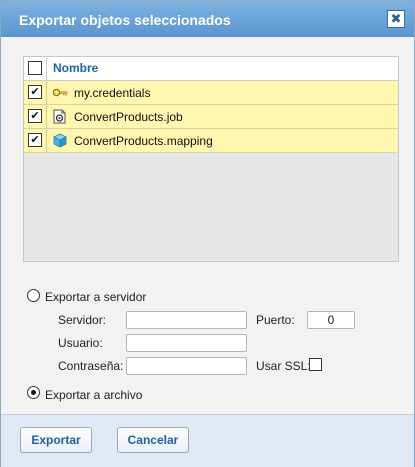 This screenshot has width=415, height=467. I want to click on list-item: ✔ ConvertProducts.job, so click(211, 117).